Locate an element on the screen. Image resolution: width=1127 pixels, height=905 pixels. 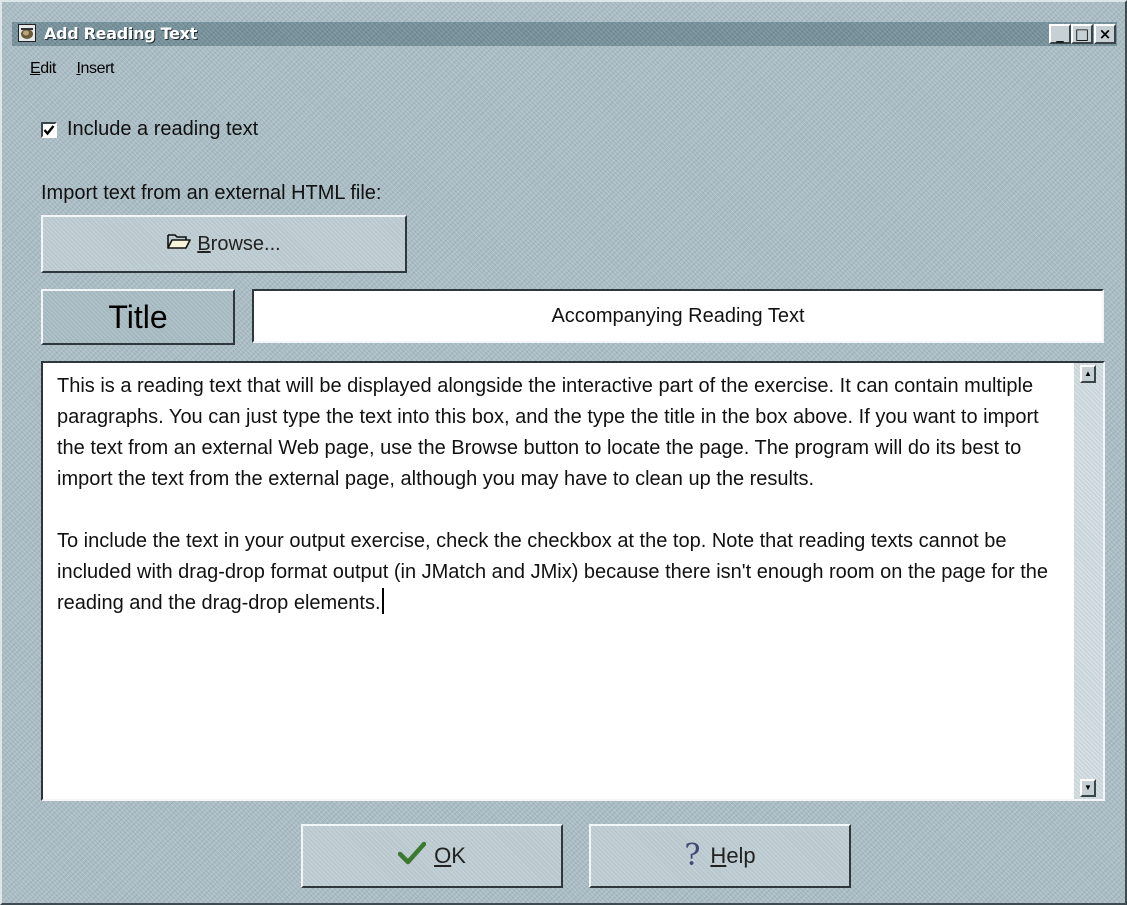
menu-bar: Edit Insert is located at coordinates (80, 69).